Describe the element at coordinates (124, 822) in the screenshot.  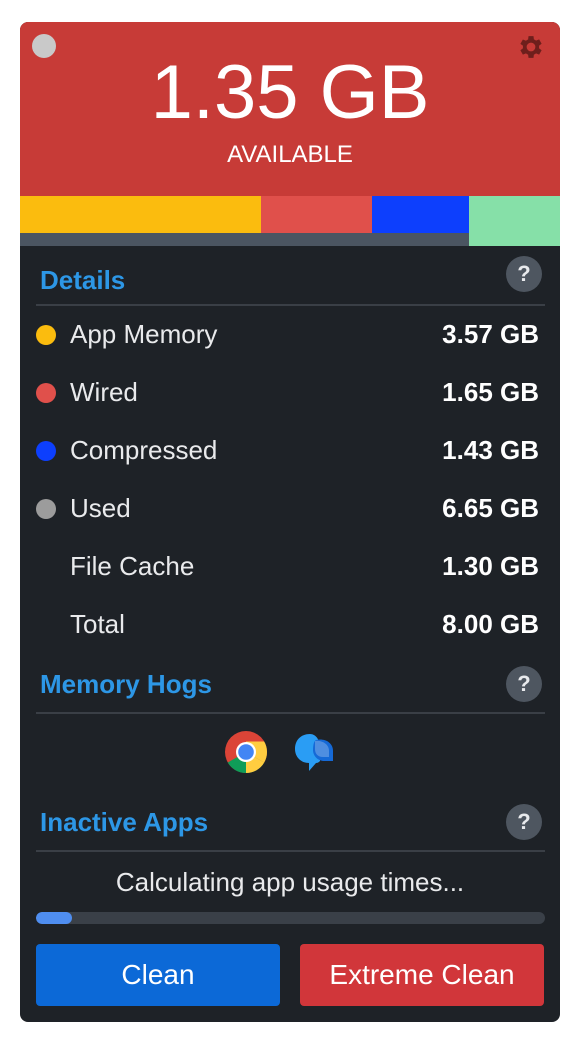
I see `inactive-apps-title: Inactive Apps` at that location.